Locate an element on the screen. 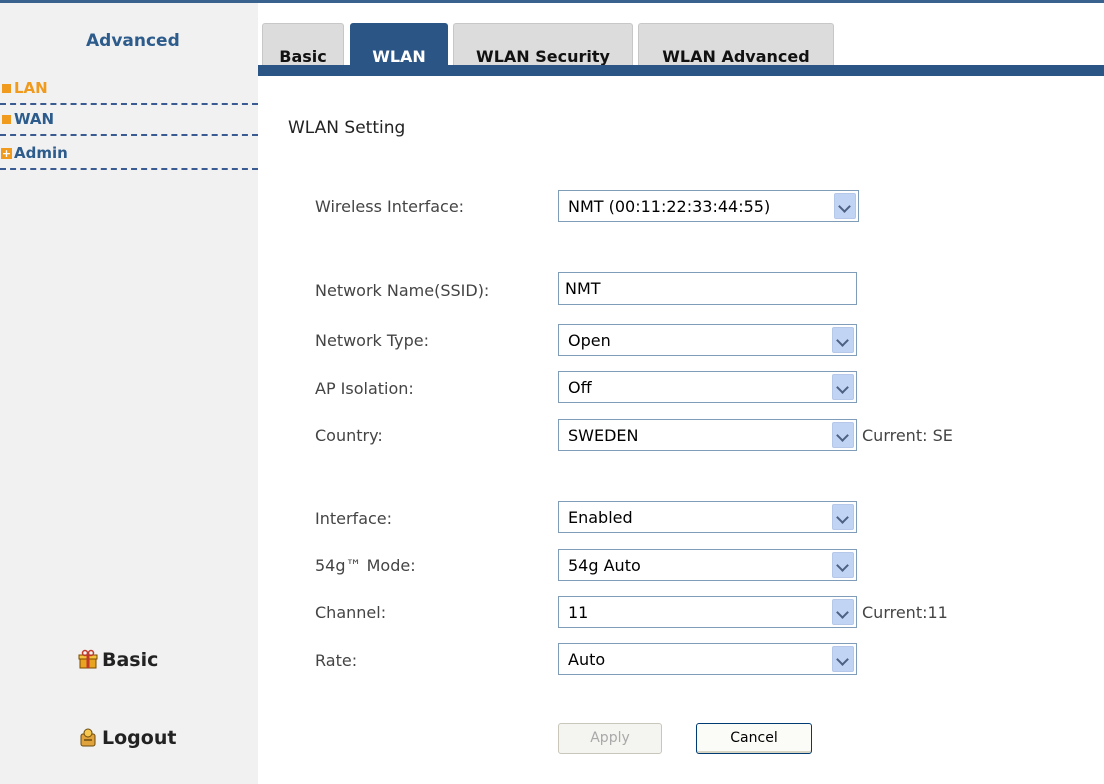 Image resolution: width=1104 pixels, height=784 pixels. interface-value: Enabled is located at coordinates (600, 517).